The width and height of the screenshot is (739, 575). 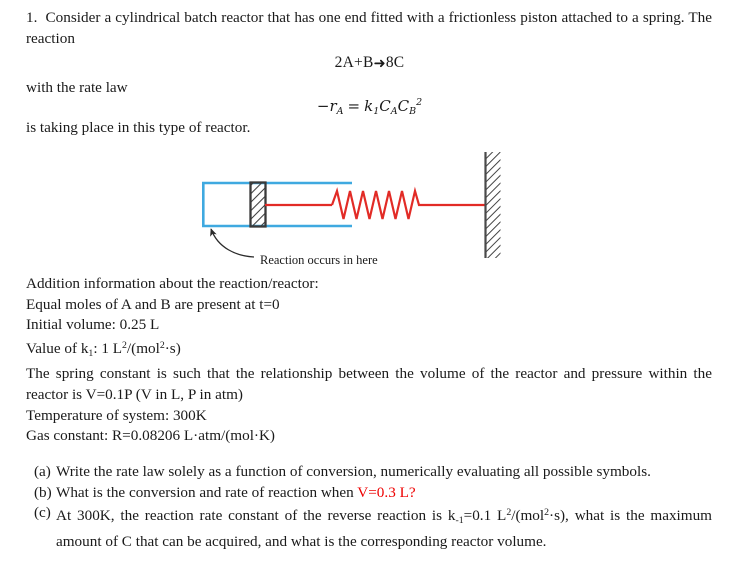 I want to click on problem-number: 1., so click(x=32, y=17).